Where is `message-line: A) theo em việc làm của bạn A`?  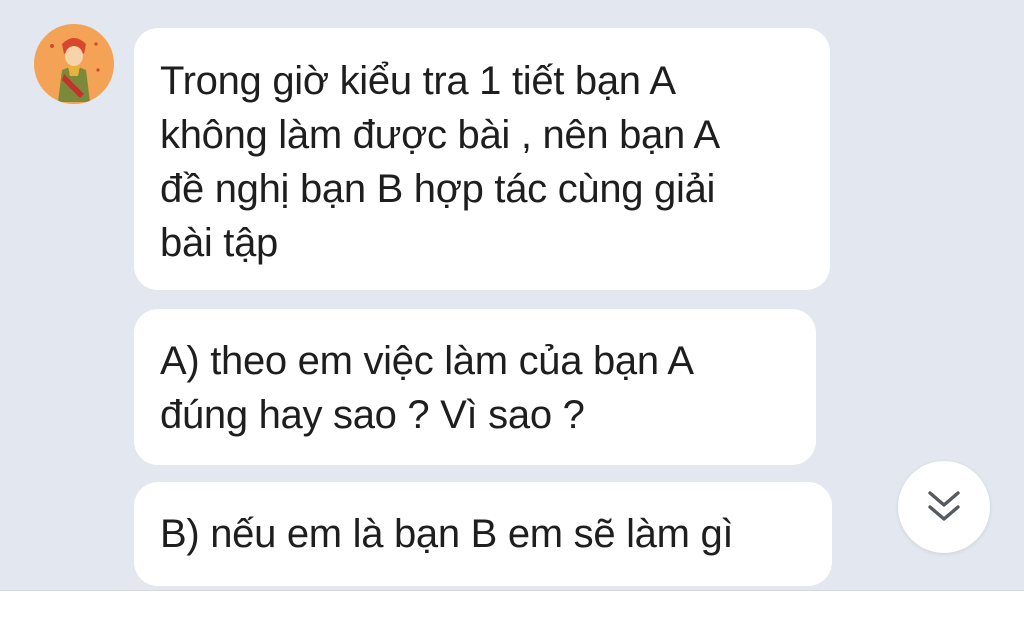 message-line: A) theo em việc làm của bạn A is located at coordinates (427, 361).